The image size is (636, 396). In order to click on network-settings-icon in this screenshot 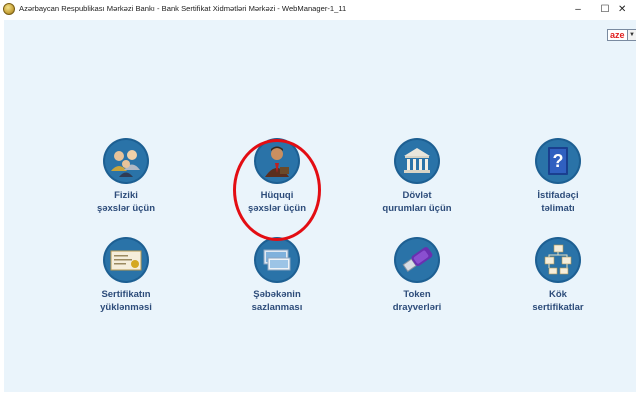, I will do `click(277, 260)`.